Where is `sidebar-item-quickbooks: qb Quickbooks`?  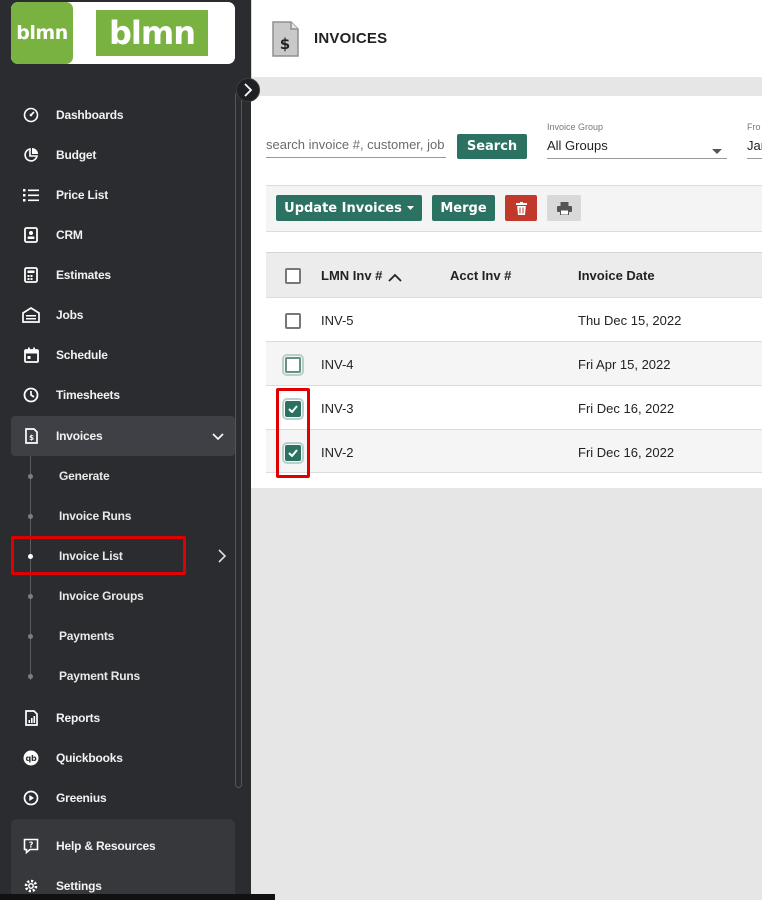 sidebar-item-quickbooks: qb Quickbooks is located at coordinates (123, 758).